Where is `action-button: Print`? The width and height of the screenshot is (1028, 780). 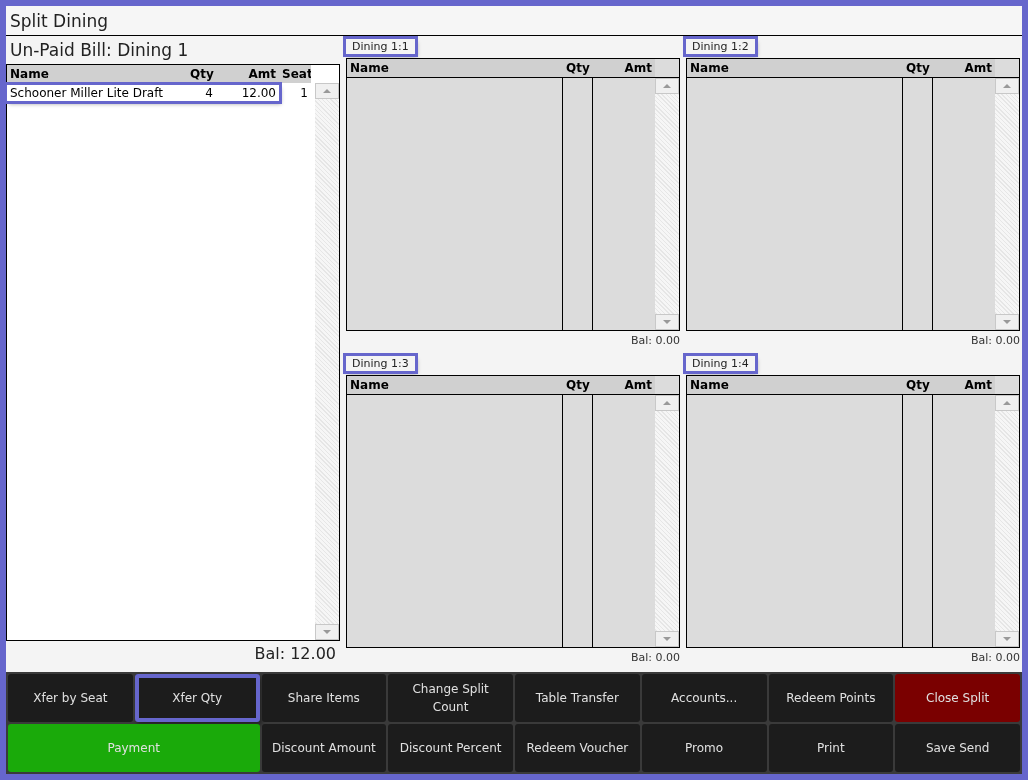
action-button: Print is located at coordinates (831, 748).